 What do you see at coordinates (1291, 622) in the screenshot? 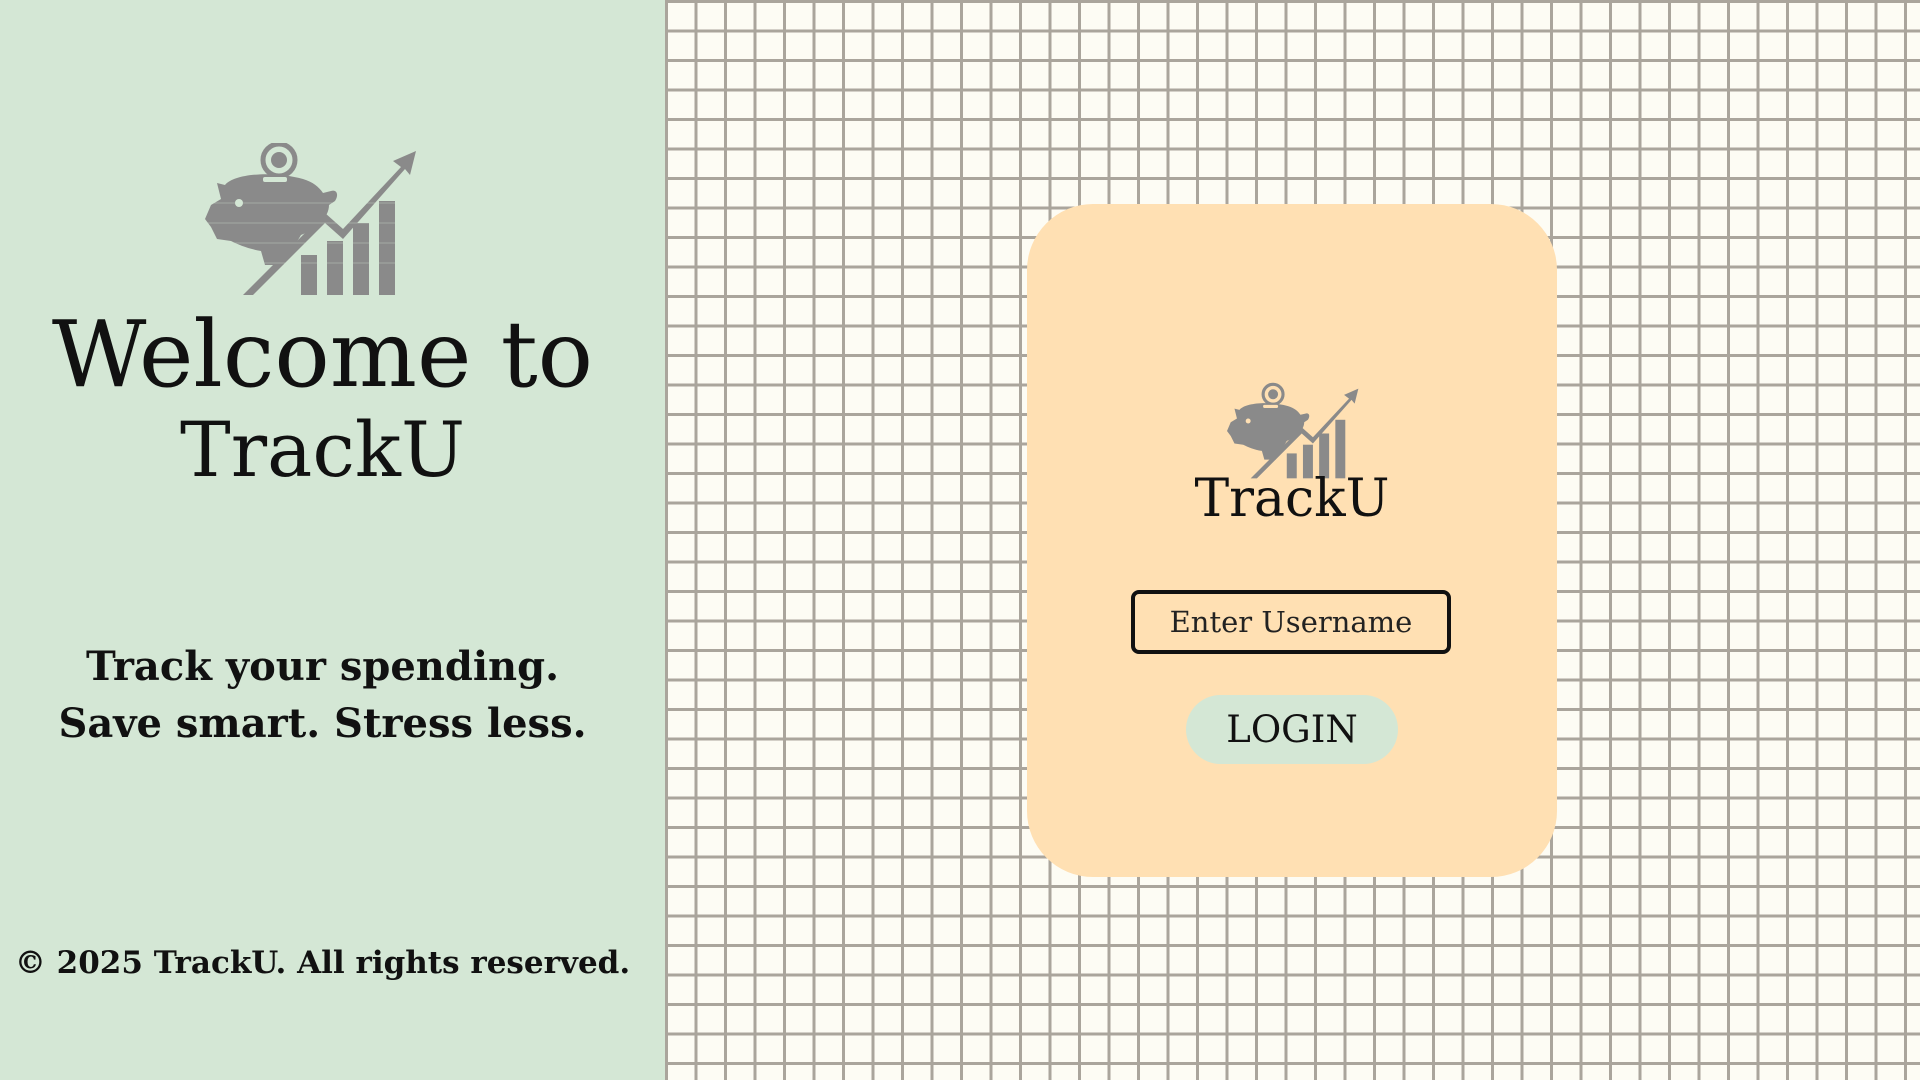
I see `username-input` at bounding box center [1291, 622].